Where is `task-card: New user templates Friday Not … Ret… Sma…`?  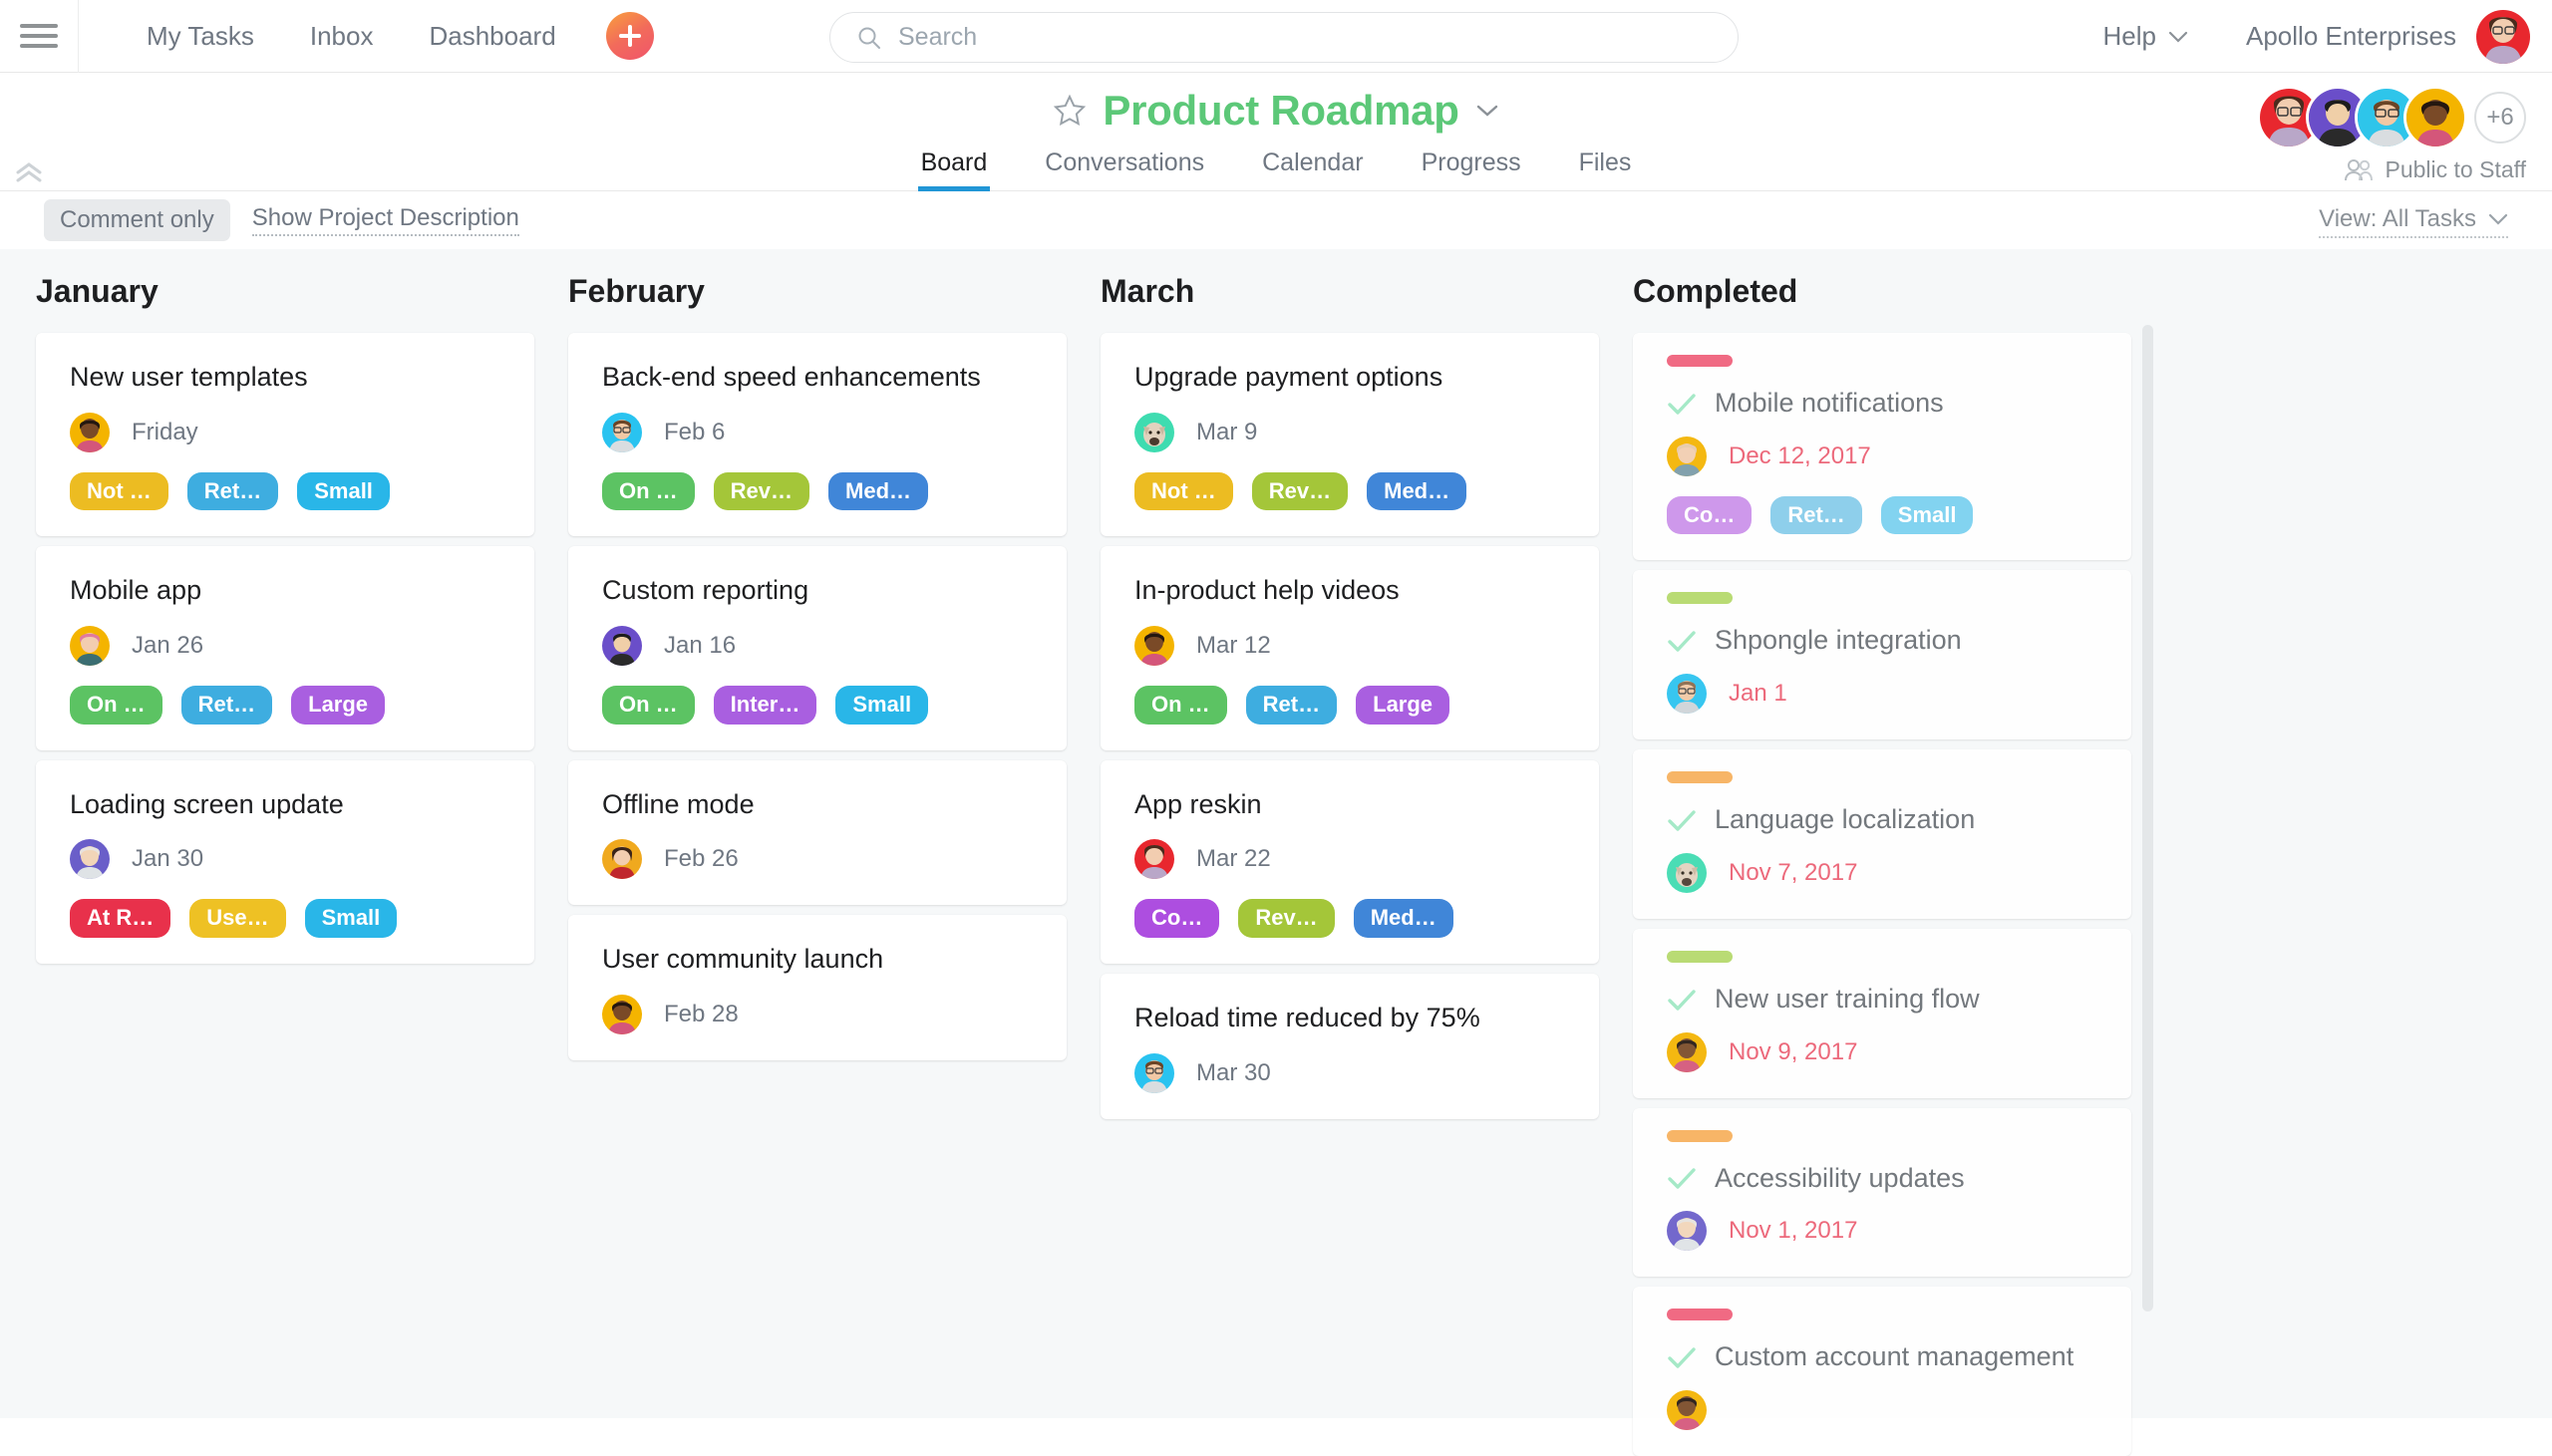 task-card: New user templates Friday Not … Ret… Sma… is located at coordinates (285, 434).